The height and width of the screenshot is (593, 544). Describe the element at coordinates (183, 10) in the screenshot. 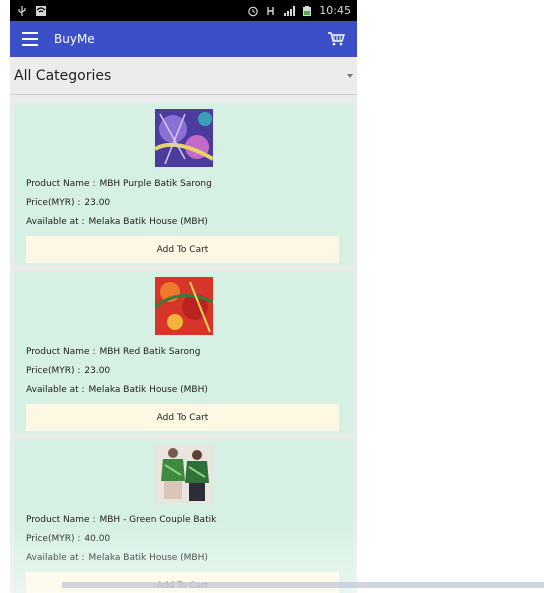

I see `status-bar: 10:45` at that location.